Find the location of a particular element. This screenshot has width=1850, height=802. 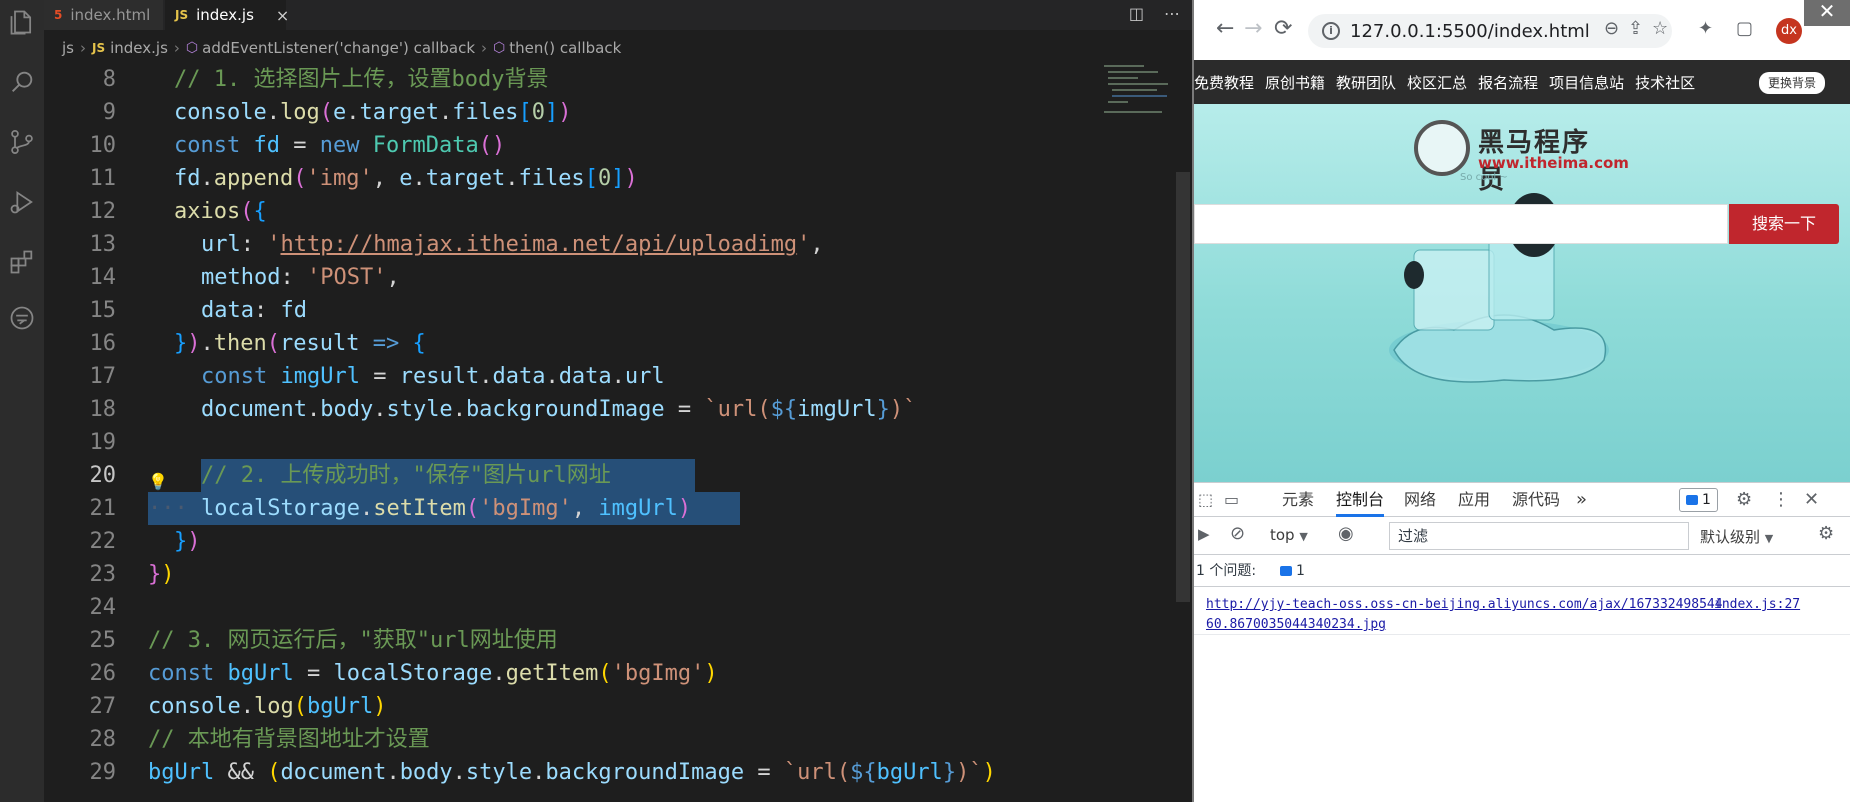

horse-logo-icon is located at coordinates (1442, 148).